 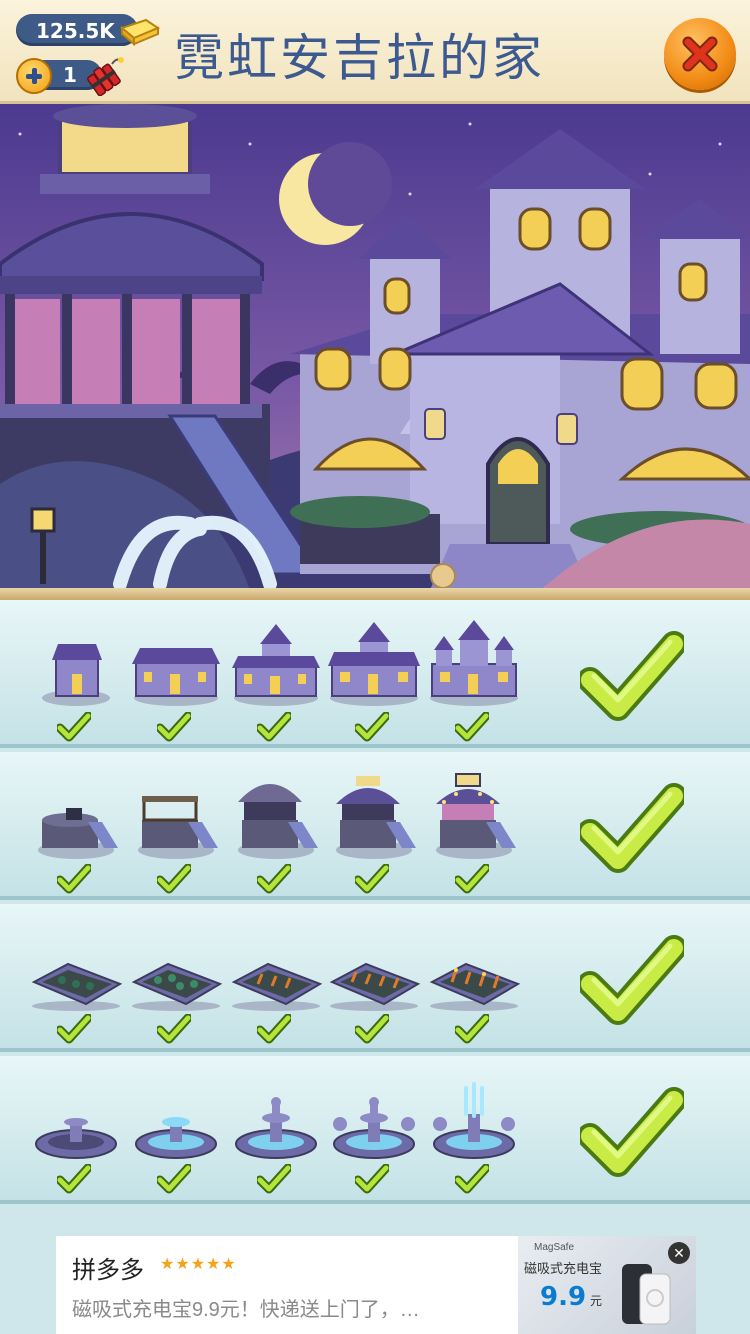 What do you see at coordinates (554, 1247) in the screenshot?
I see `ad-image-tag: MagSafe` at bounding box center [554, 1247].